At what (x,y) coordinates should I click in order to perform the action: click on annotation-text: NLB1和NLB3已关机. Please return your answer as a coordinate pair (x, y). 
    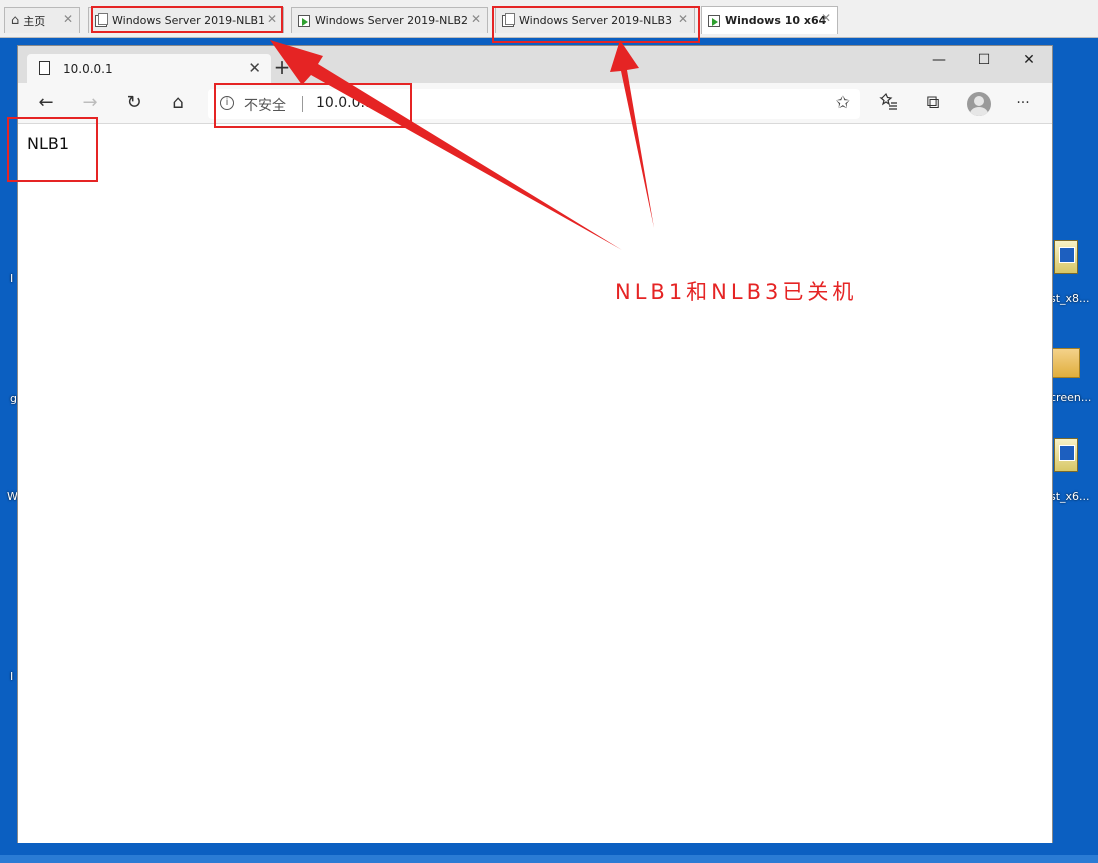
    Looking at the image, I should click on (736, 292).